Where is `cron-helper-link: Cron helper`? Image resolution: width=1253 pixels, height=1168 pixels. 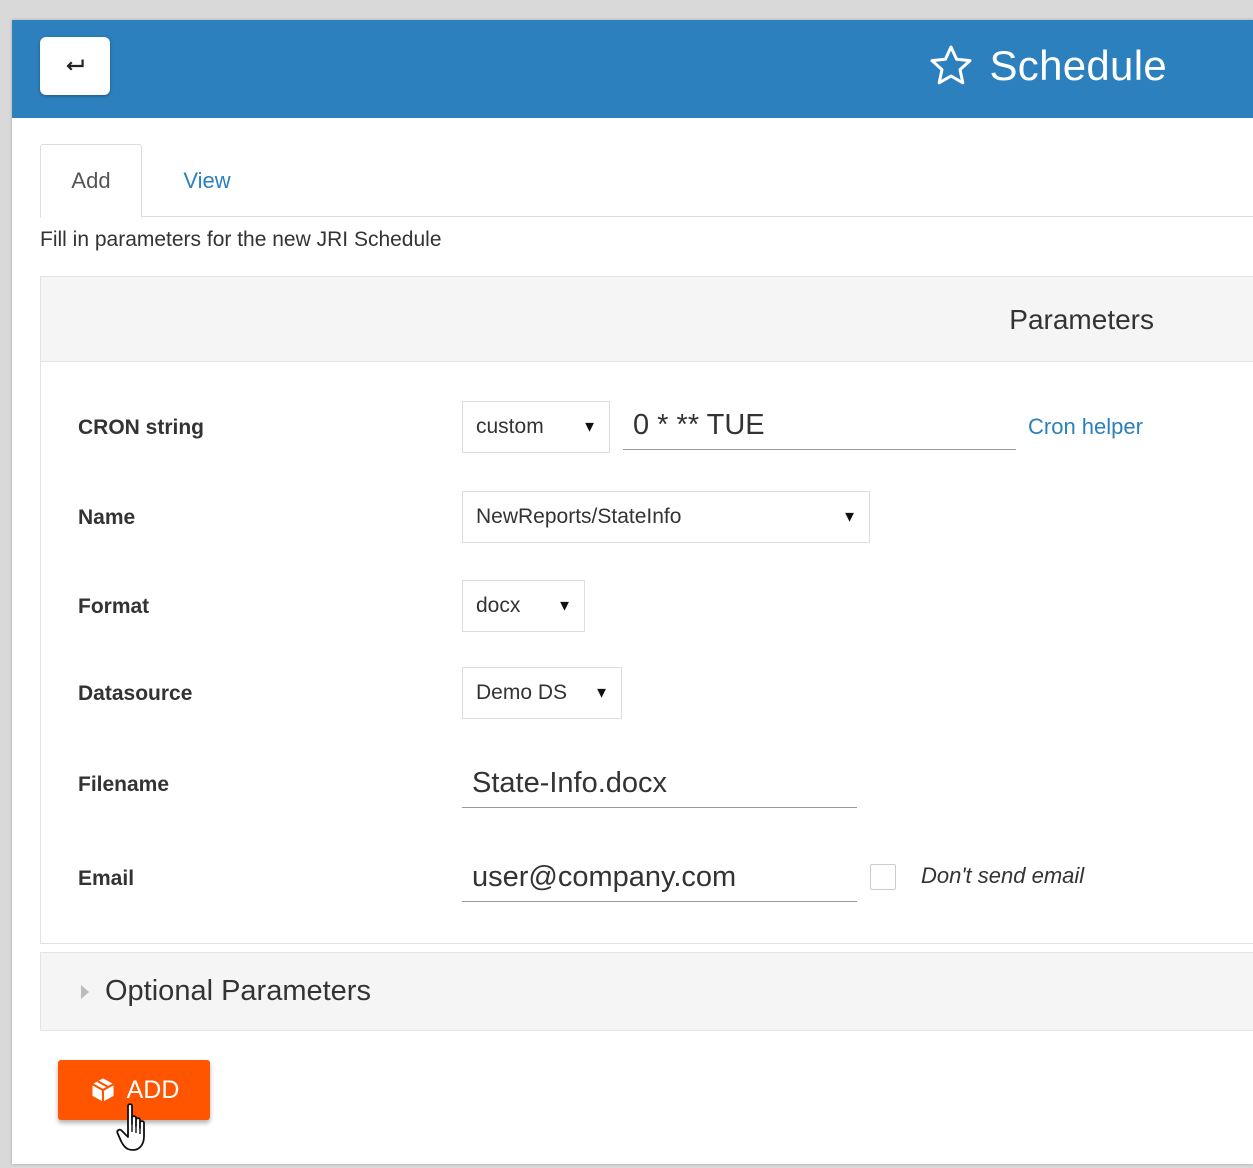
cron-helper-link: Cron helper is located at coordinates (1085, 427).